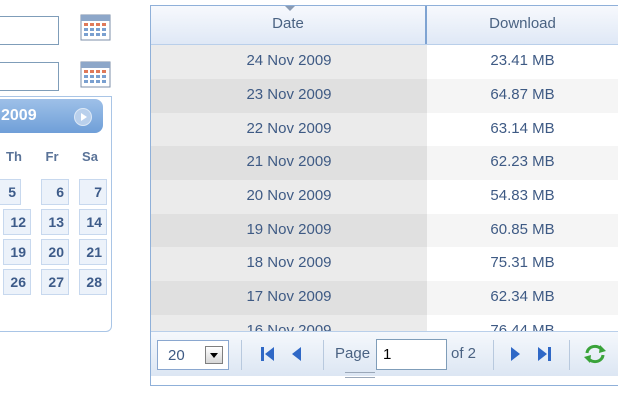  Describe the element at coordinates (289, 197) in the screenshot. I see `date-cell: 20 Nov 2009` at that location.